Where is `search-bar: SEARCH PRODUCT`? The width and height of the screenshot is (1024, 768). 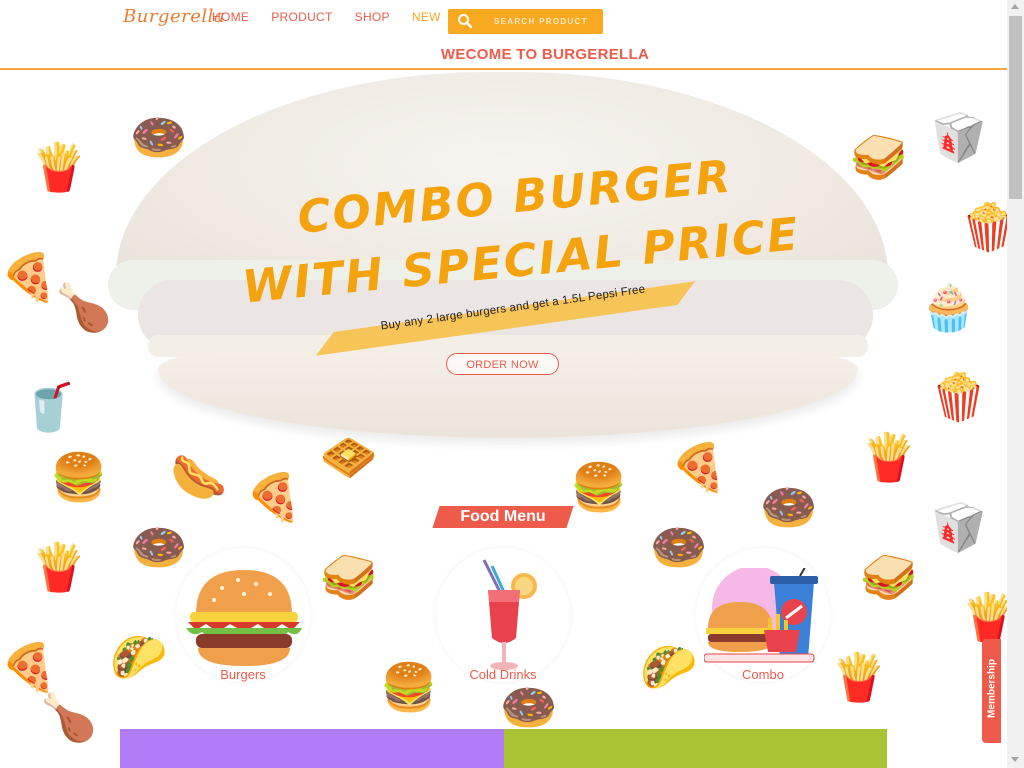
search-bar: SEARCH PRODUCT is located at coordinates (525, 21).